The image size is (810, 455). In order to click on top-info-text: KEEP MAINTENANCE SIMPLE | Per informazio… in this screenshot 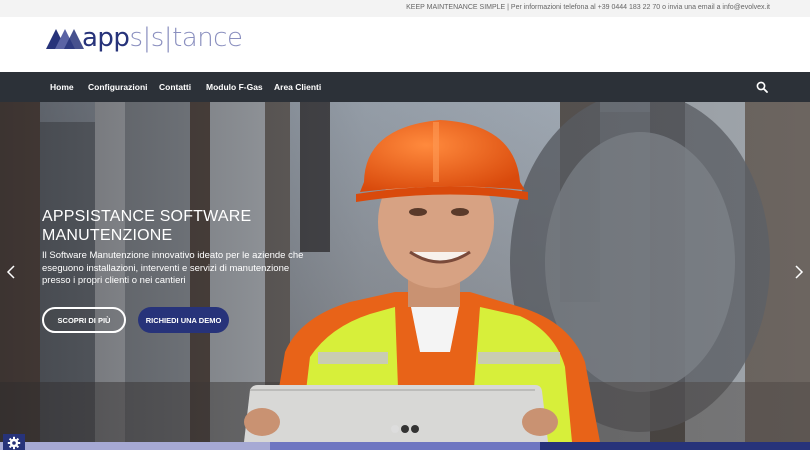, I will do `click(588, 7)`.